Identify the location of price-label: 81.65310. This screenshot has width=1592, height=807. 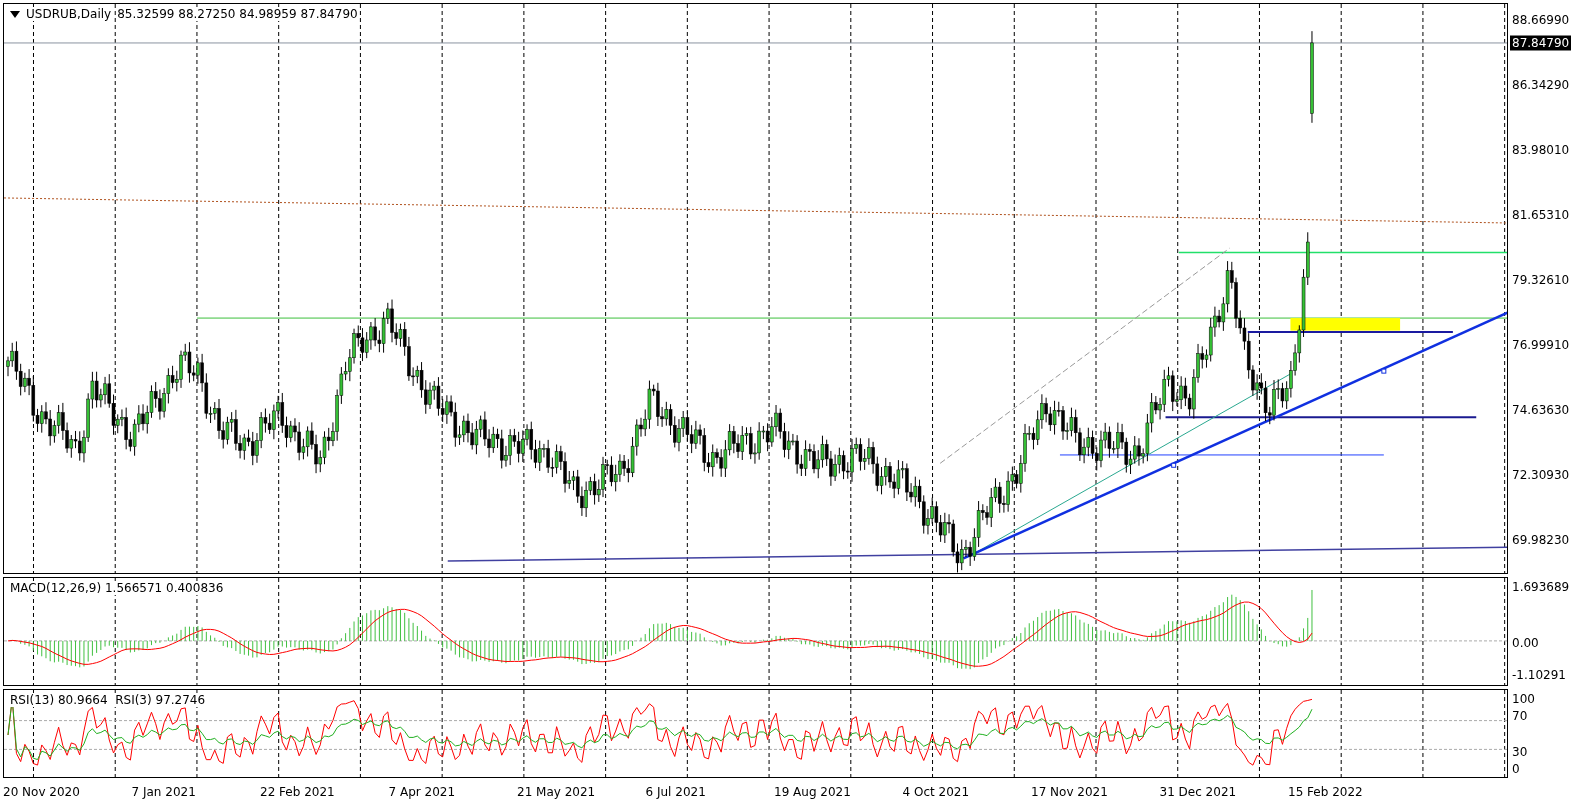
(1541, 215).